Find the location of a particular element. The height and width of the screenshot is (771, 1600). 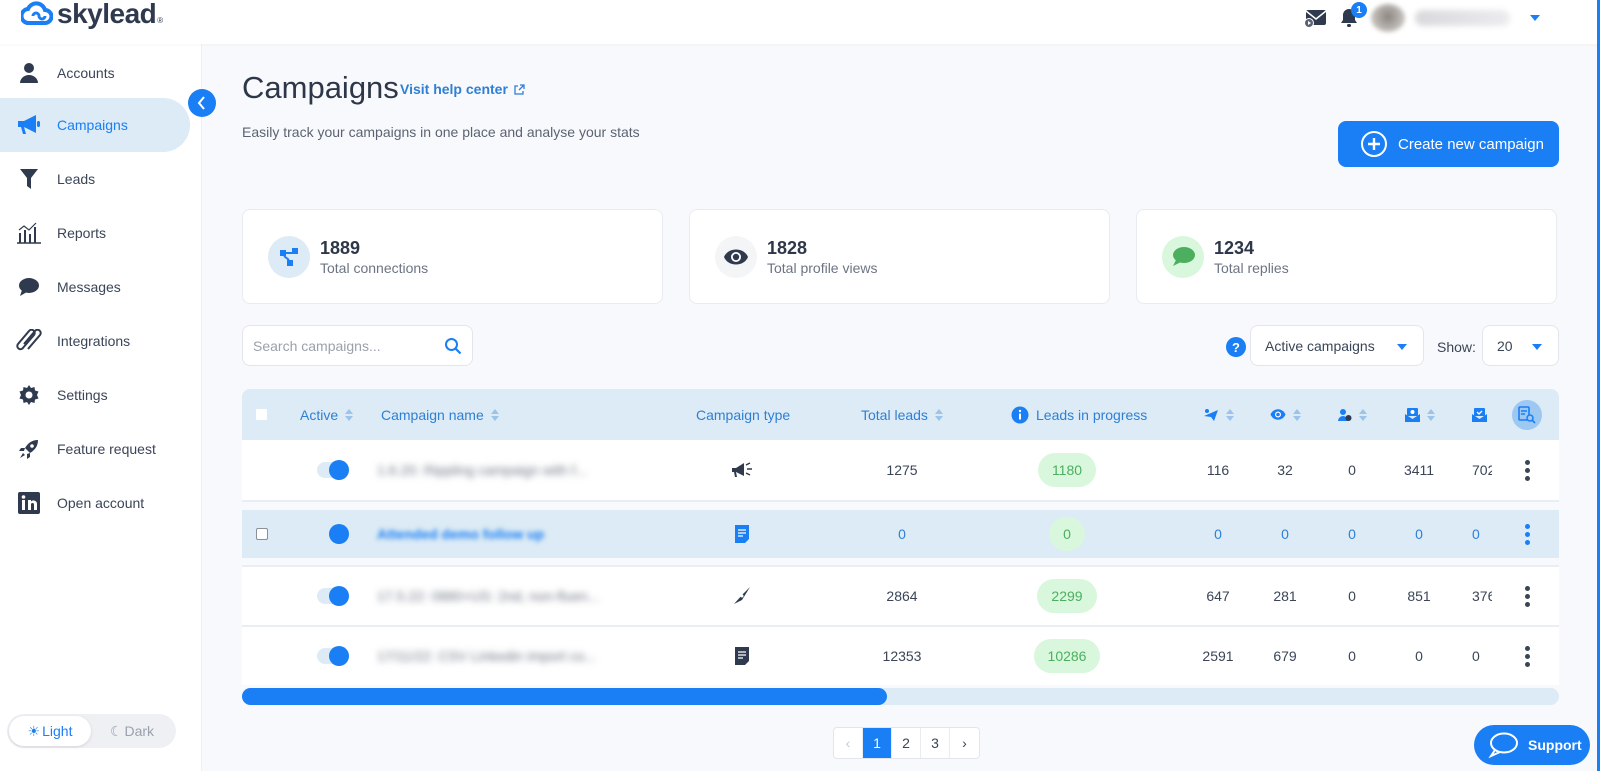

logo: skylead ® is located at coordinates (92, 14).